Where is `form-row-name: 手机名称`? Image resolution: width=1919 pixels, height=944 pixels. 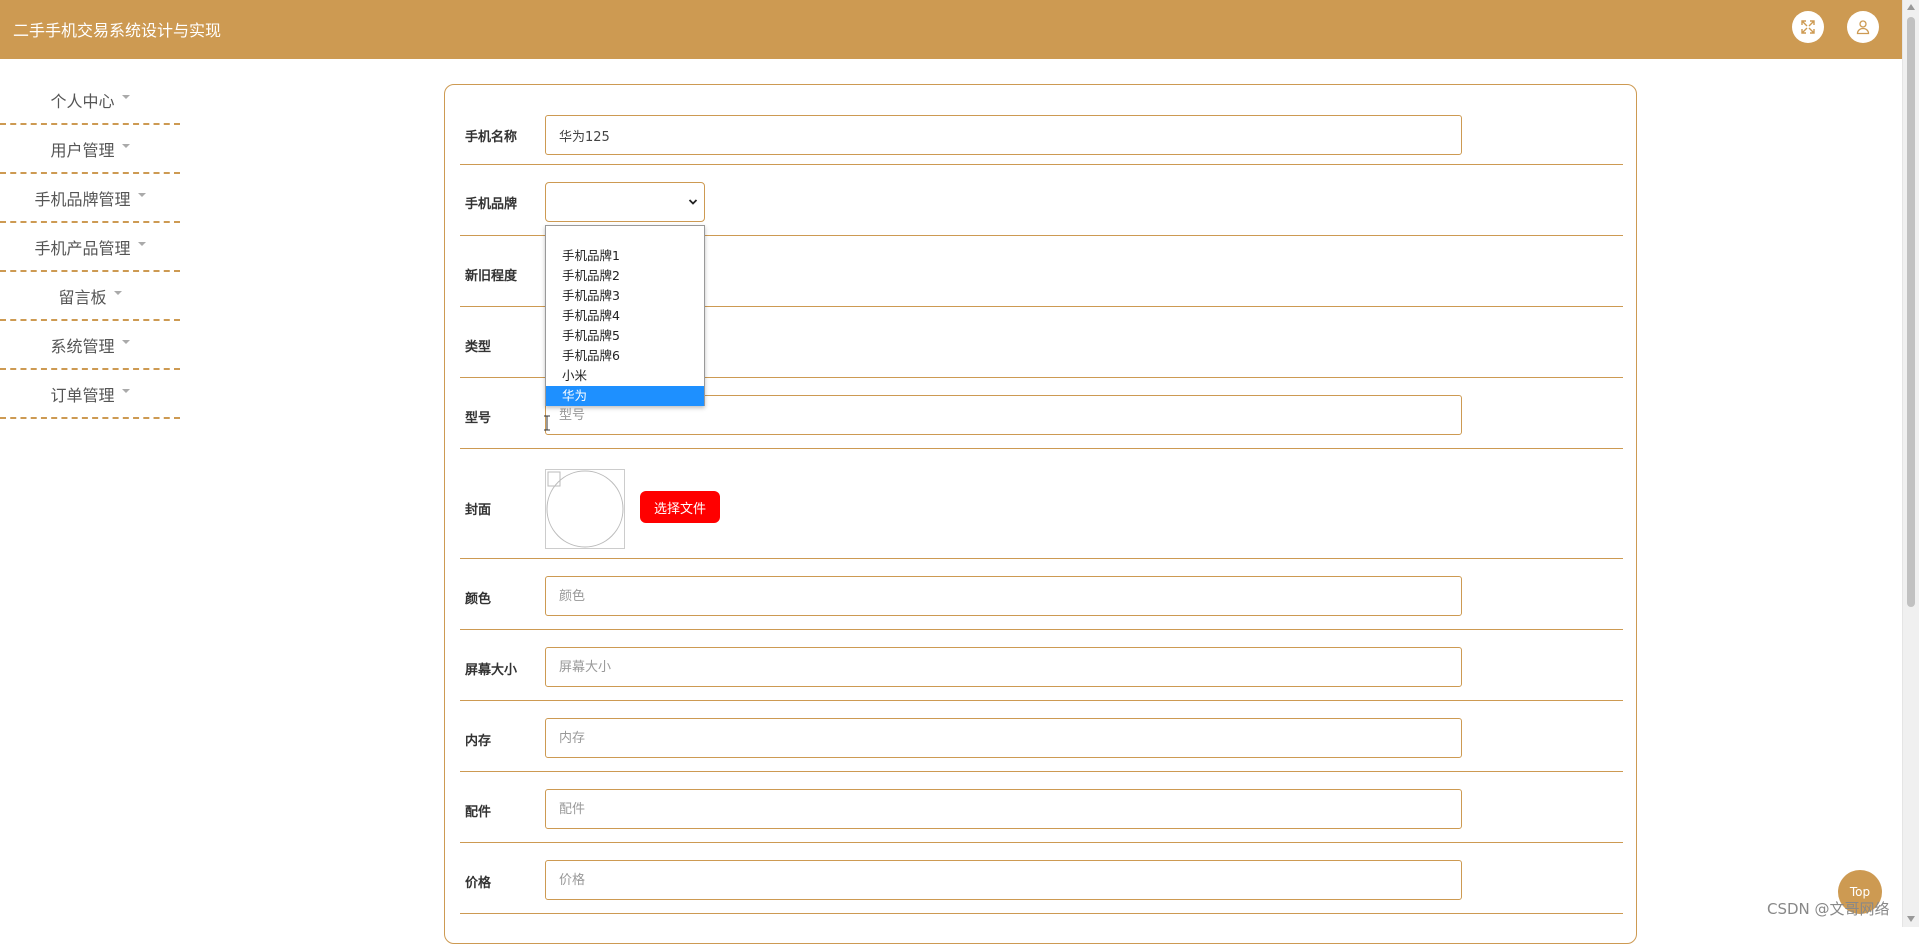 form-row-name: 手机名称 is located at coordinates (1041, 125).